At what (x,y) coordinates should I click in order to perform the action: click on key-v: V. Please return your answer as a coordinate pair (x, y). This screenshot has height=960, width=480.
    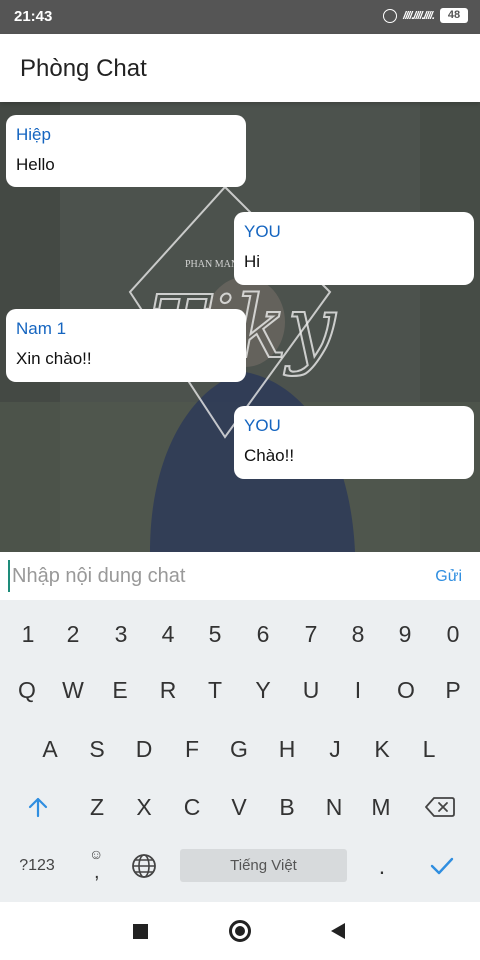
    Looking at the image, I should click on (239, 807).